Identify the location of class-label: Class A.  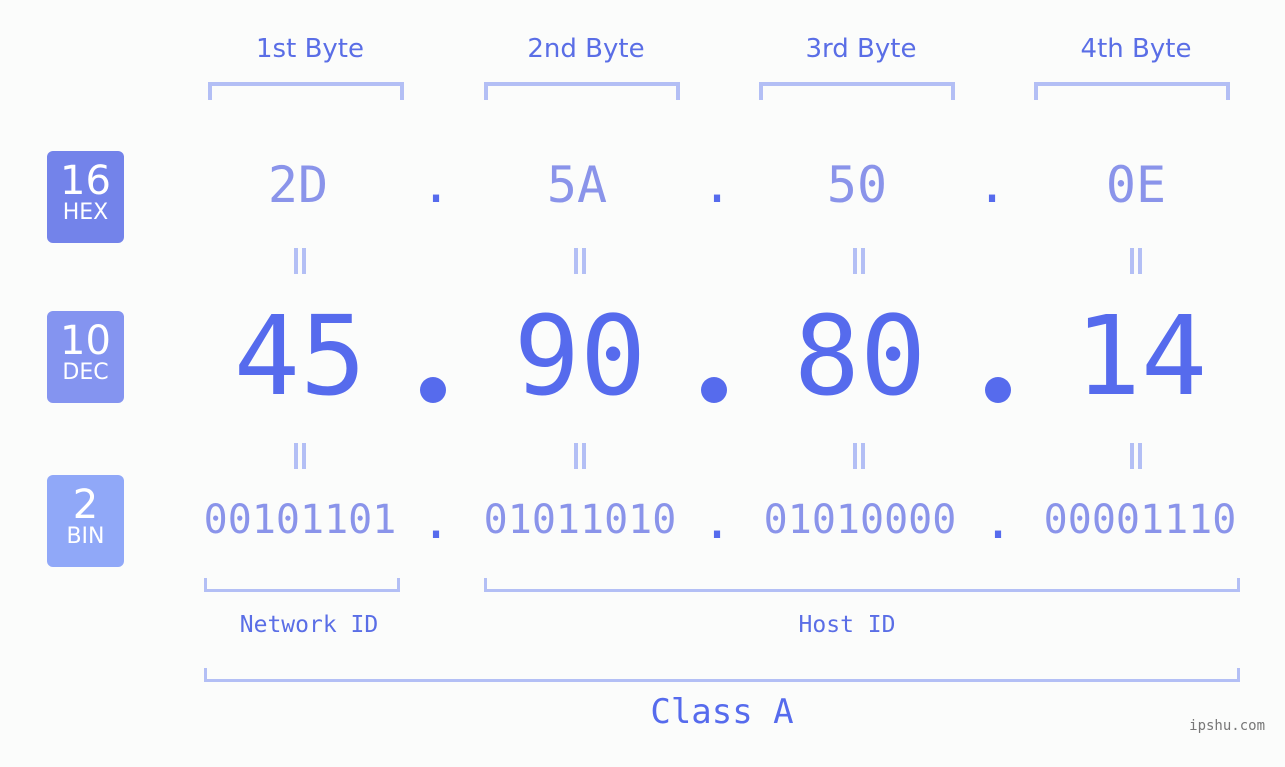
(722, 712).